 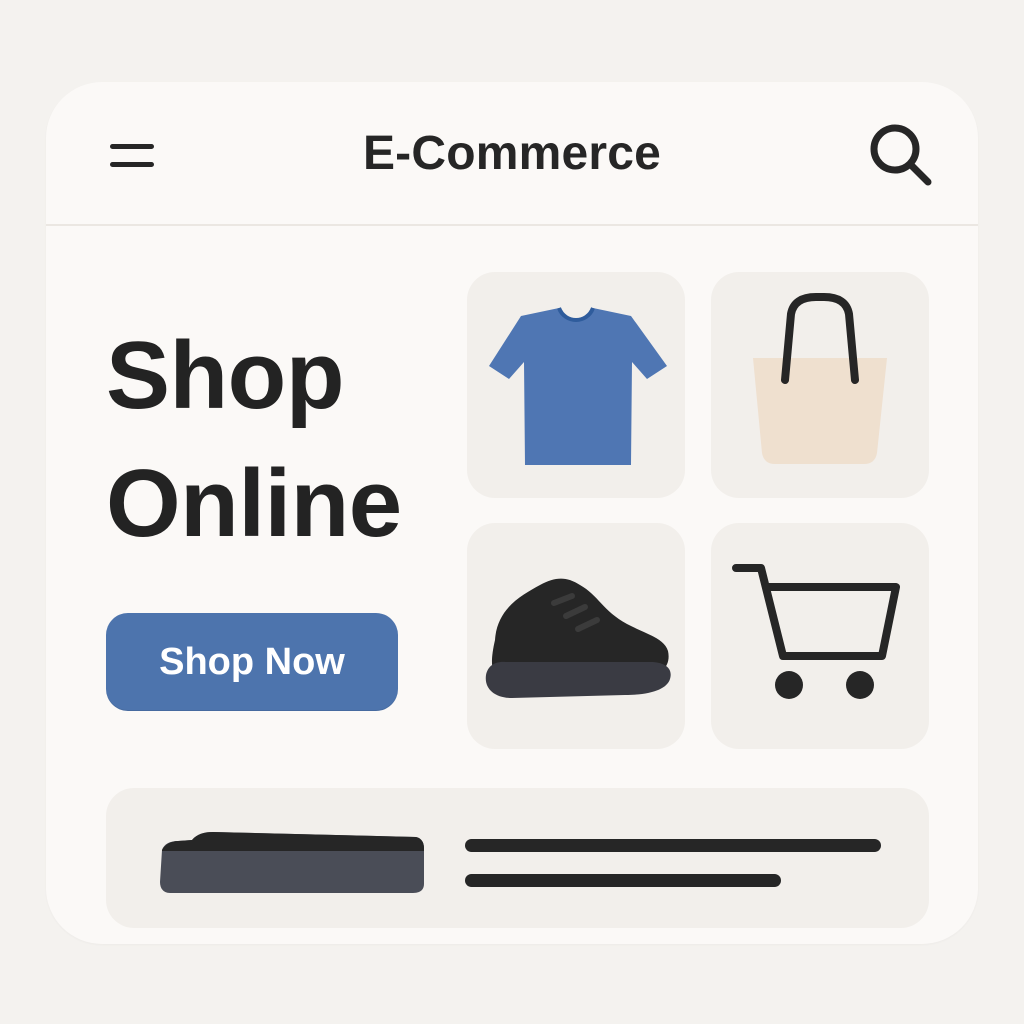 I want to click on search-icon, so click(x=901, y=155).